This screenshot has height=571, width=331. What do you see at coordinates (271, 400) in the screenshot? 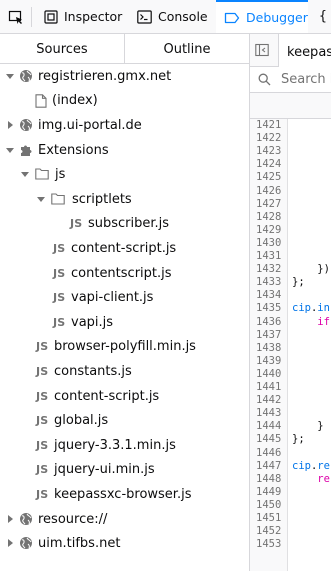
I see `line-number: 1442` at bounding box center [271, 400].